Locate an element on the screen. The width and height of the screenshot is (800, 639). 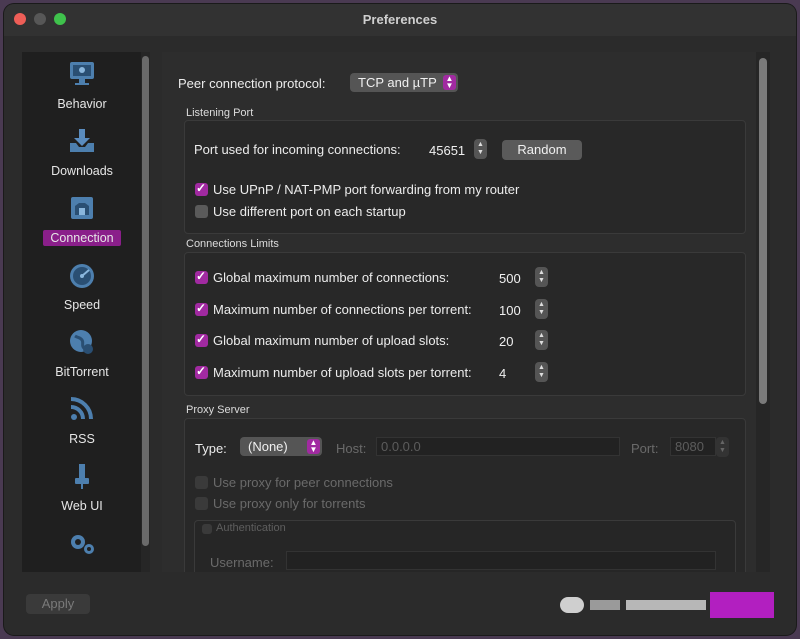
sidebar-item-label: Behavior is located at coordinates (82, 104).